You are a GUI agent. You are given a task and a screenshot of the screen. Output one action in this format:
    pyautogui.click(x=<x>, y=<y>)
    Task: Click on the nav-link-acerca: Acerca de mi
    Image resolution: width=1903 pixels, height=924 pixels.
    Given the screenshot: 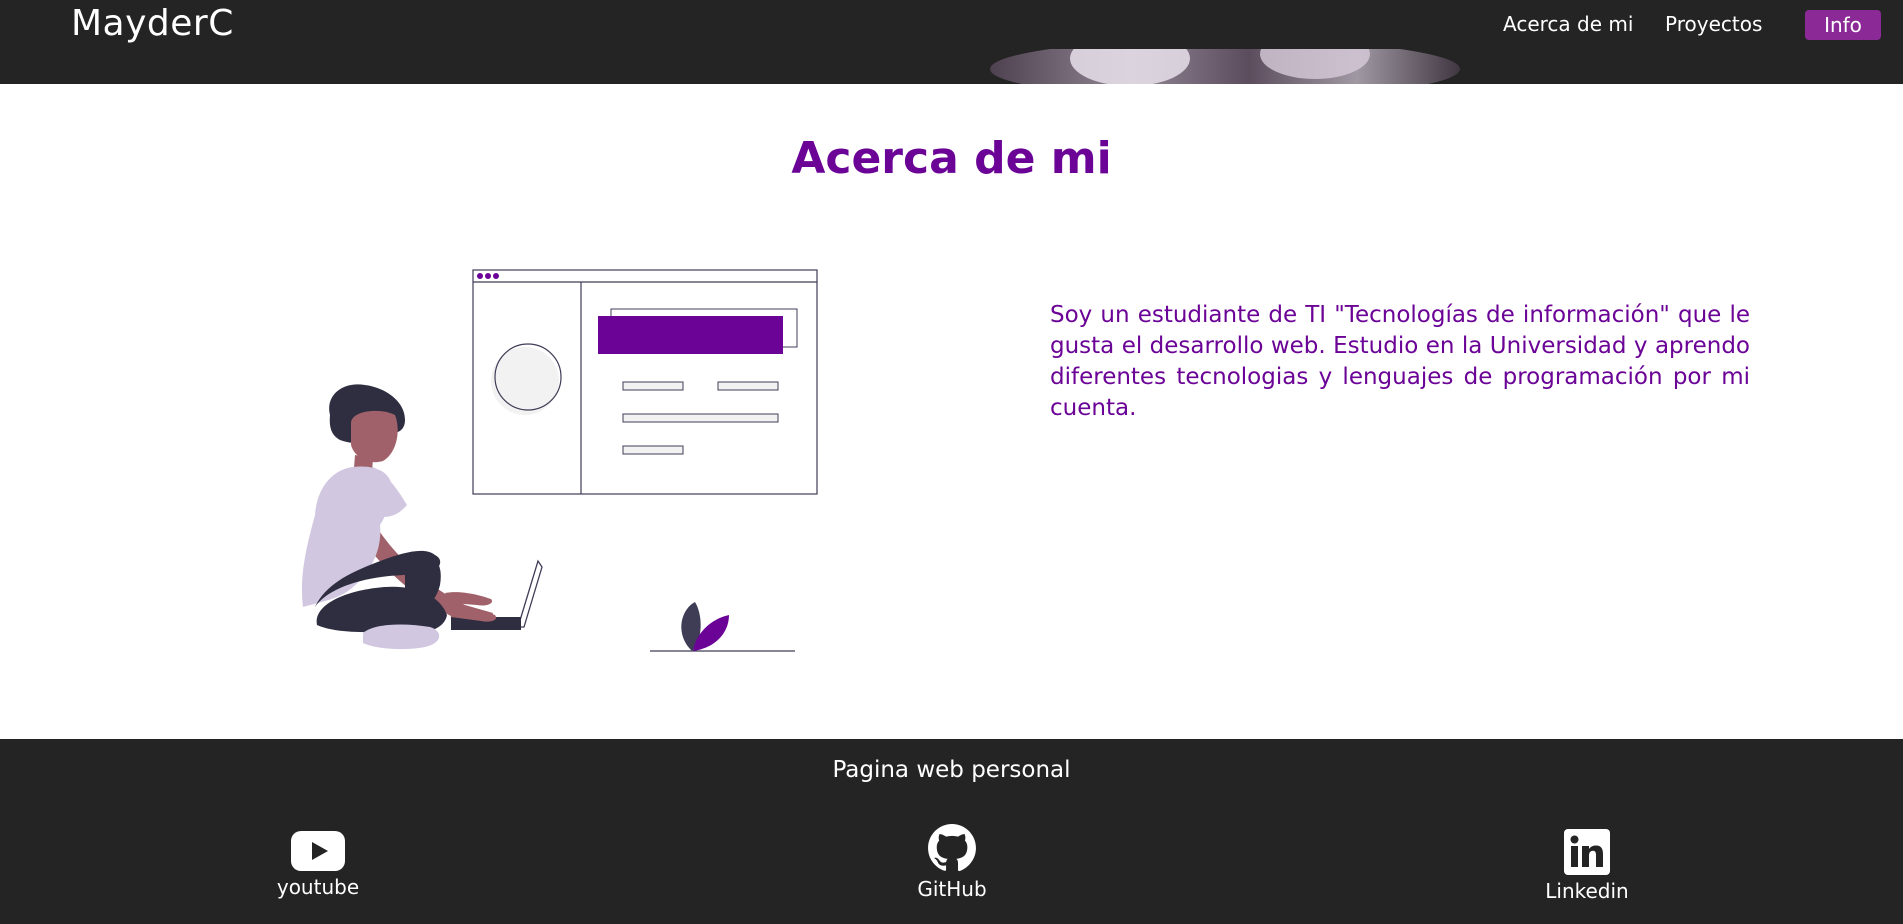 What is the action you would take?
    pyautogui.click(x=1568, y=24)
    